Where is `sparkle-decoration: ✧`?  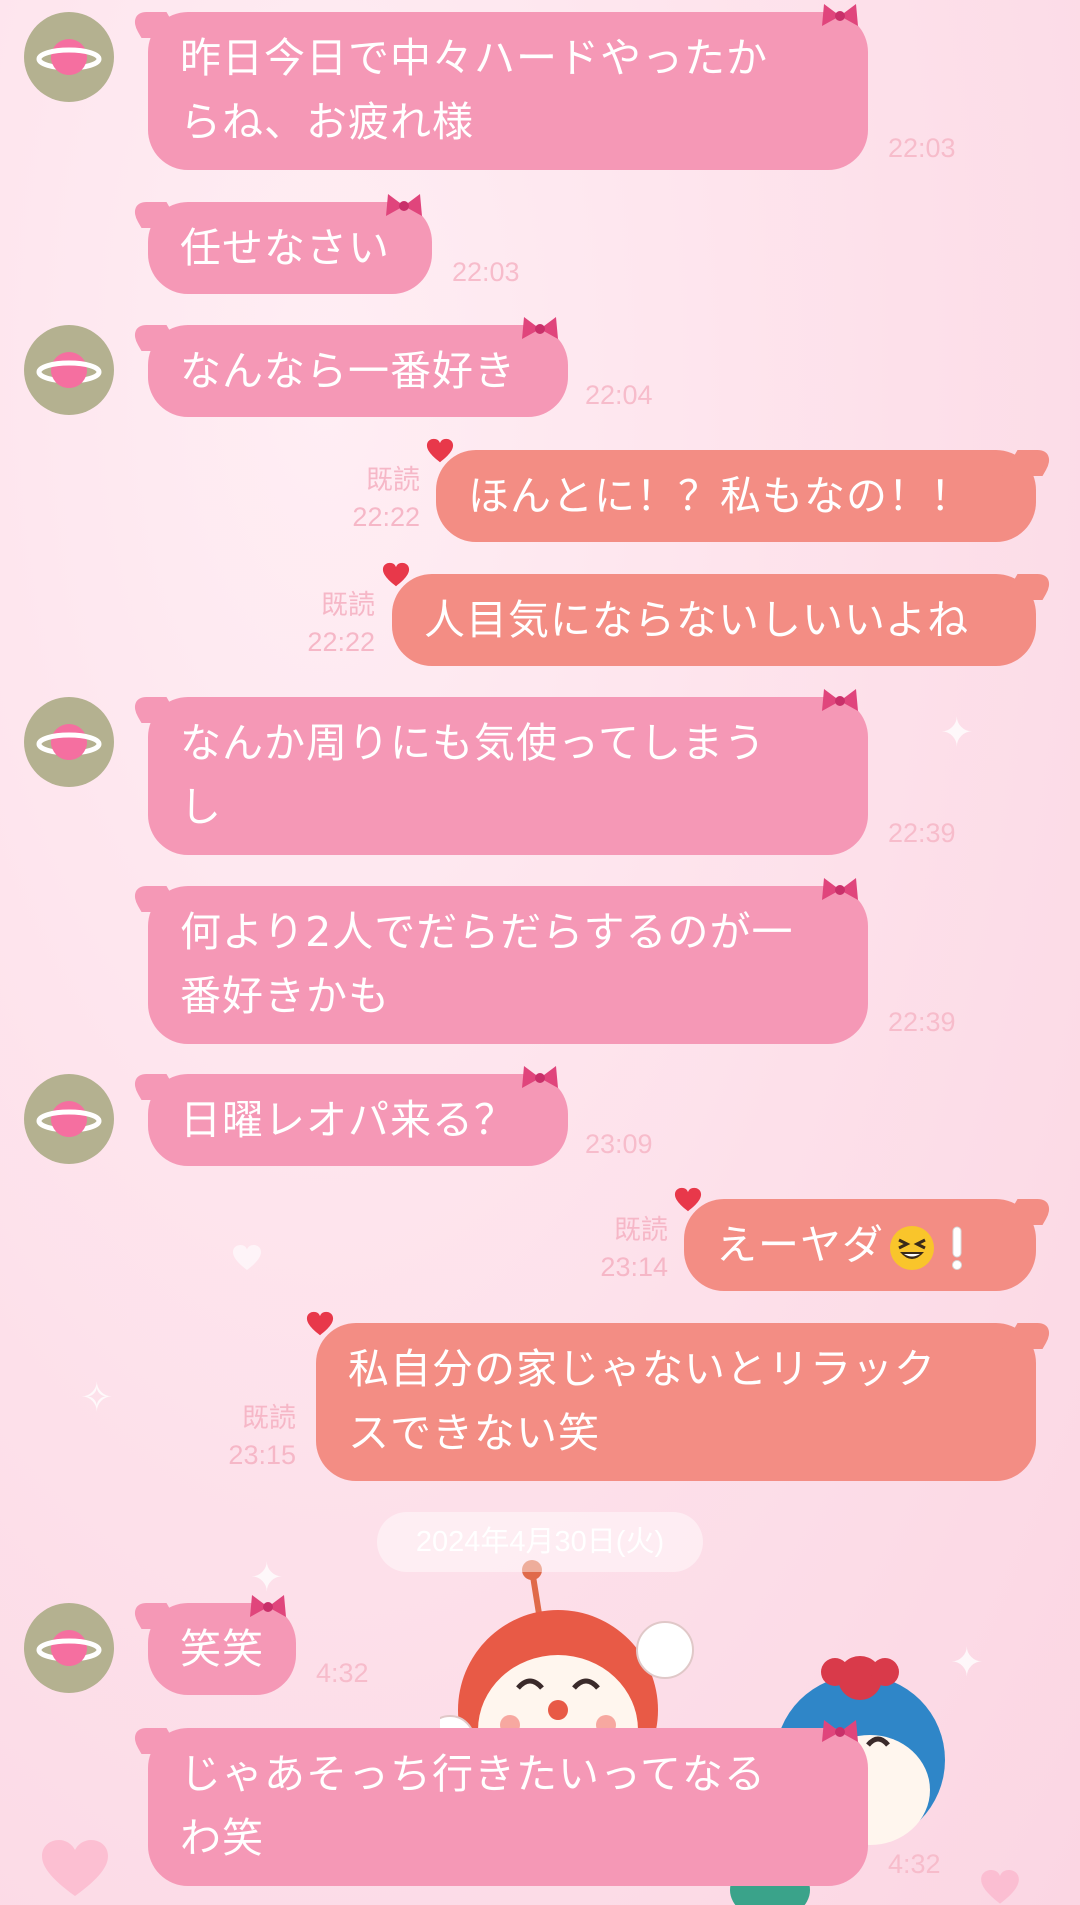
sparkle-decoration: ✧ is located at coordinates (97, 1398).